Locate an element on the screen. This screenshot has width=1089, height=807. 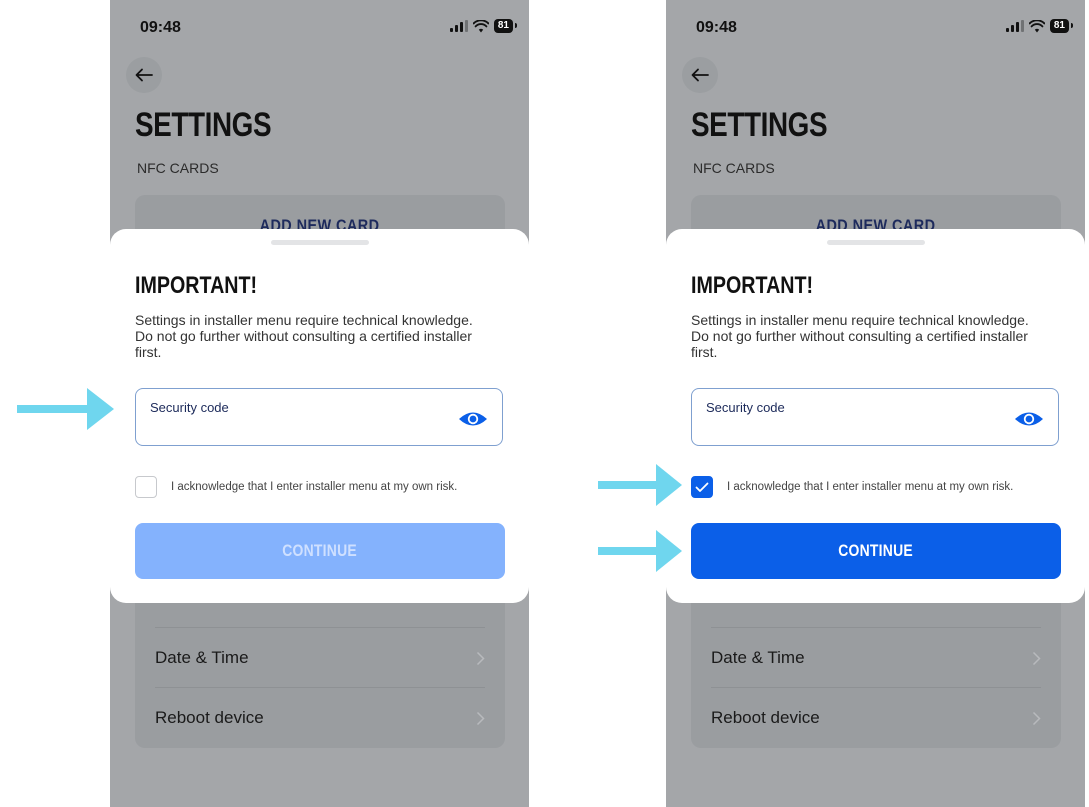
check-icon is located at coordinates (702, 487).